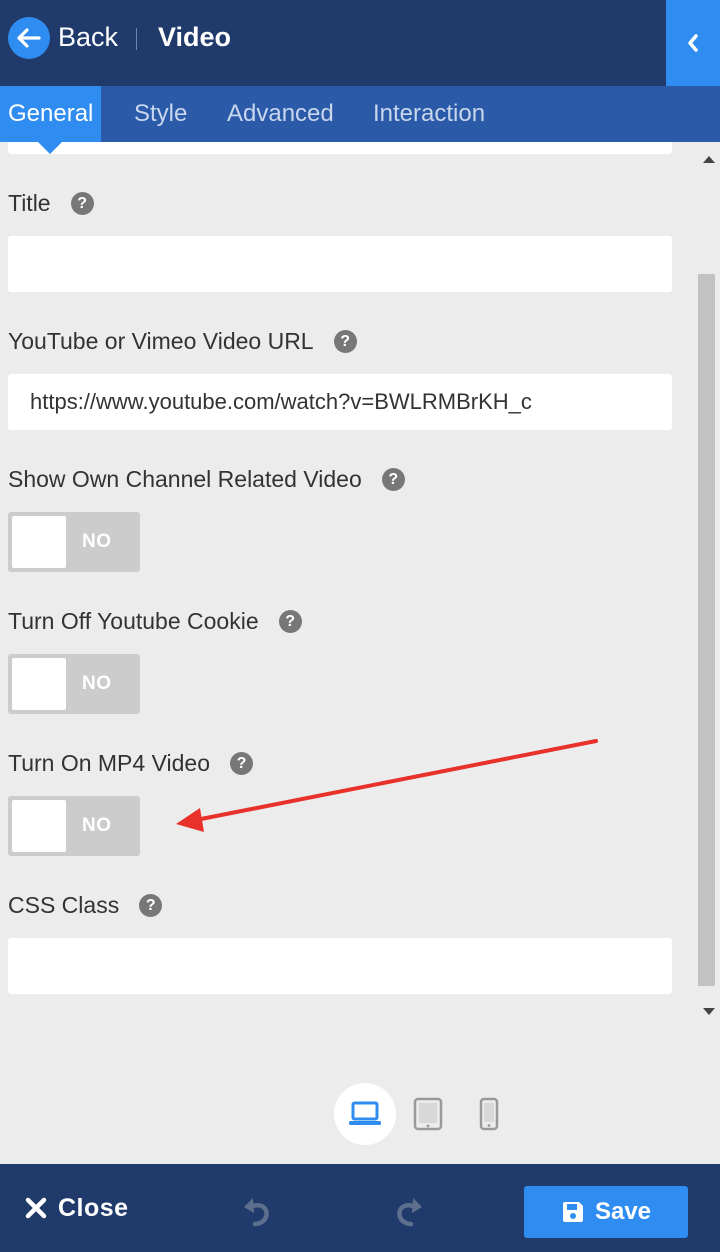  I want to click on youtube-cookie-label: Turn Off Youtube Cookie ?, so click(155, 621).